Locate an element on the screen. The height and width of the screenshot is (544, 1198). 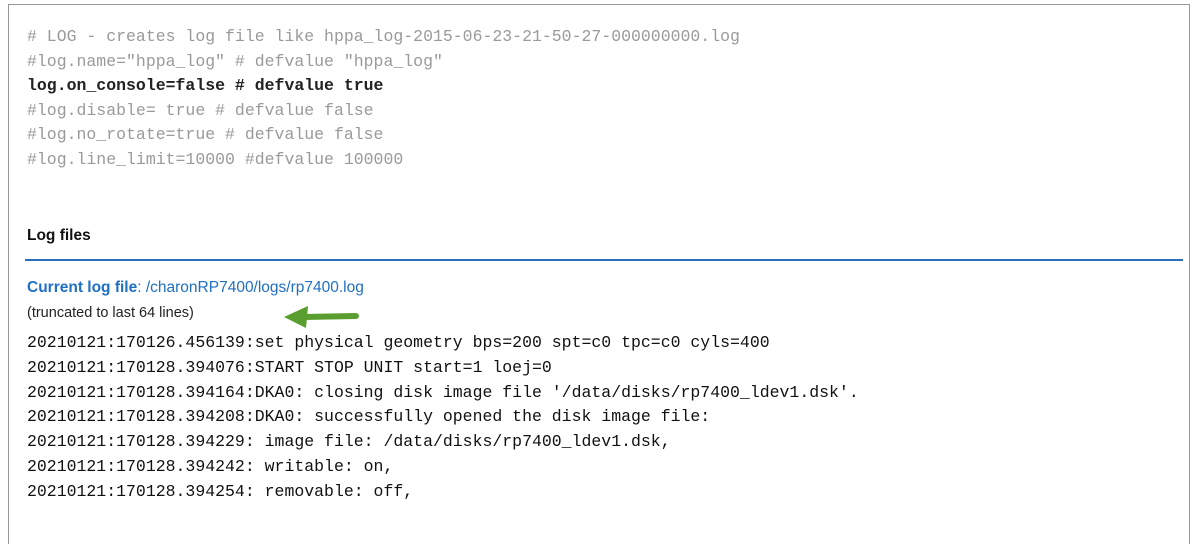
current-log-path: : /charonRP7400/logs/rp7400.log is located at coordinates (250, 287).